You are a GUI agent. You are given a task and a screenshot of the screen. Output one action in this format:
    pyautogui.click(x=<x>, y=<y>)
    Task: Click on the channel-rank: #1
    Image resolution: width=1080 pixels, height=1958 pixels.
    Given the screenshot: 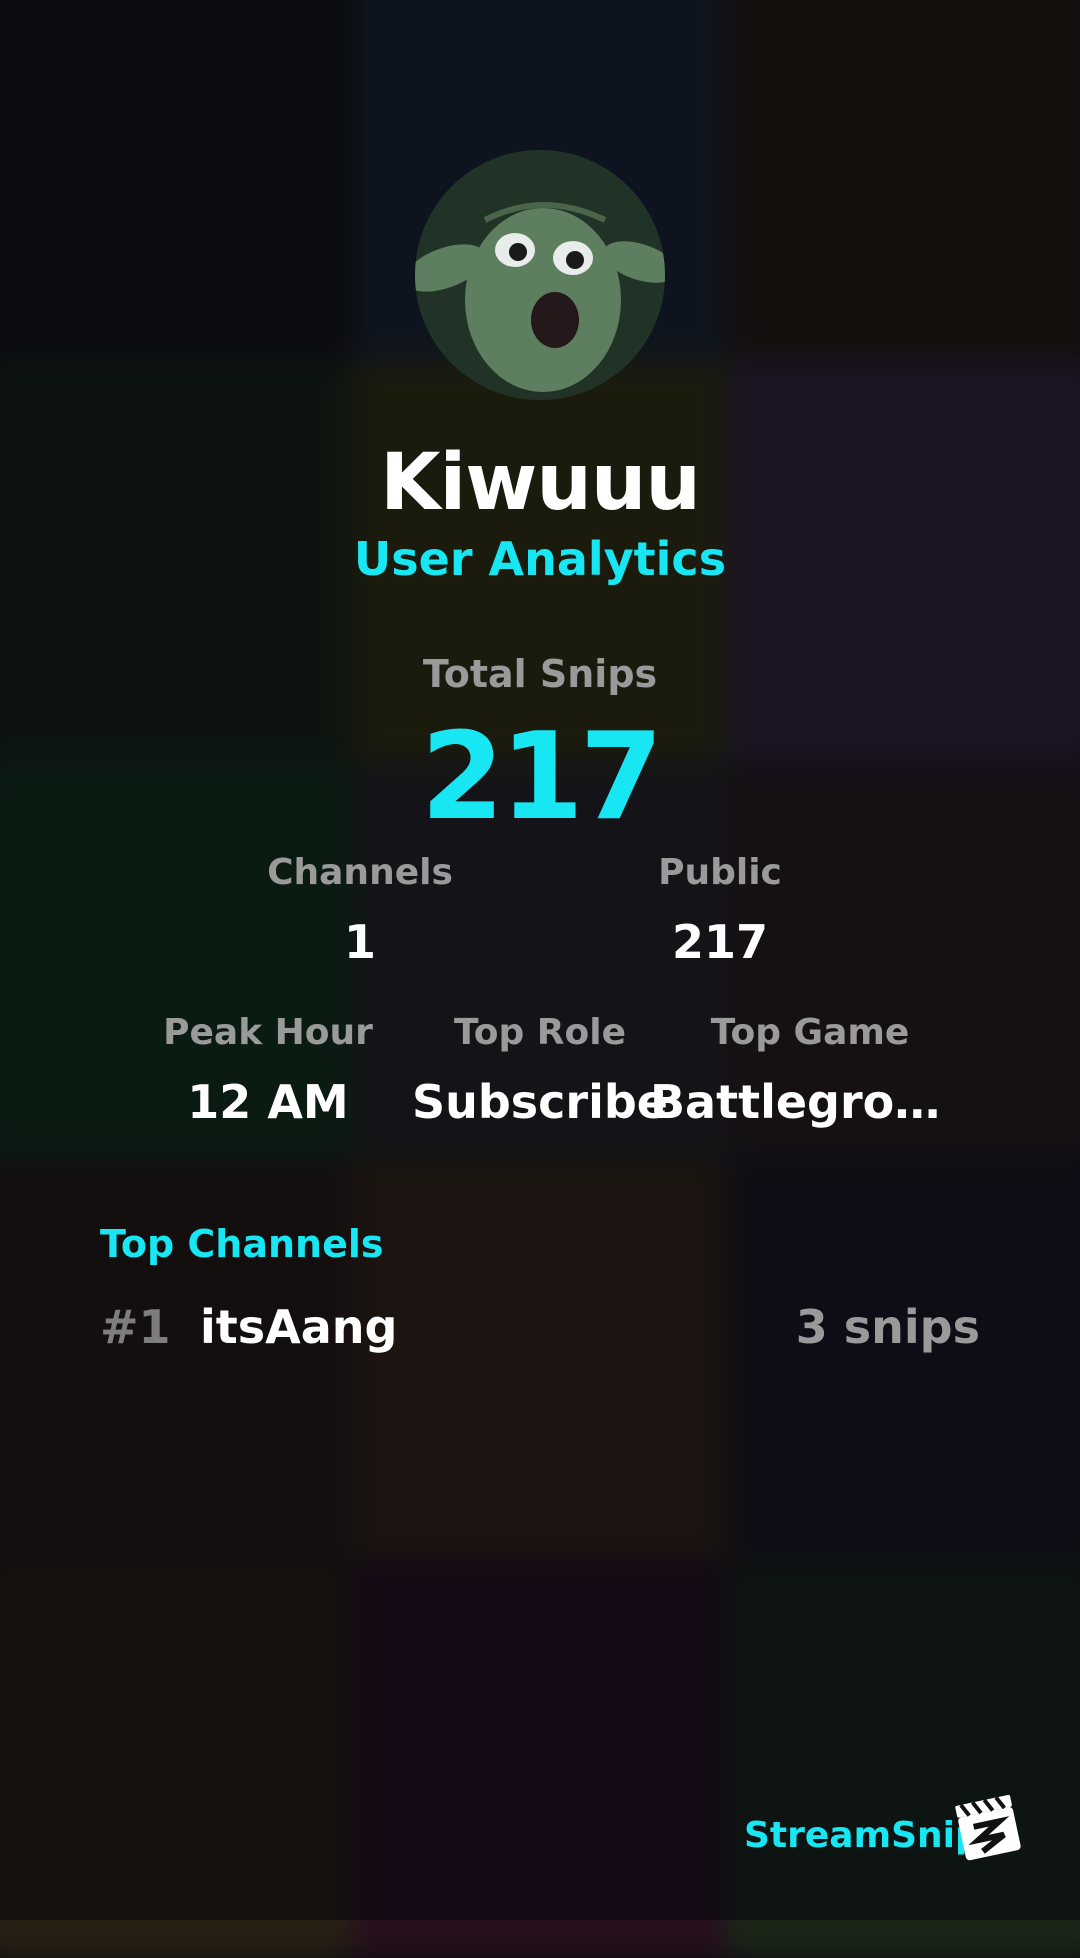 What is the action you would take?
    pyautogui.click(x=135, y=1327)
    